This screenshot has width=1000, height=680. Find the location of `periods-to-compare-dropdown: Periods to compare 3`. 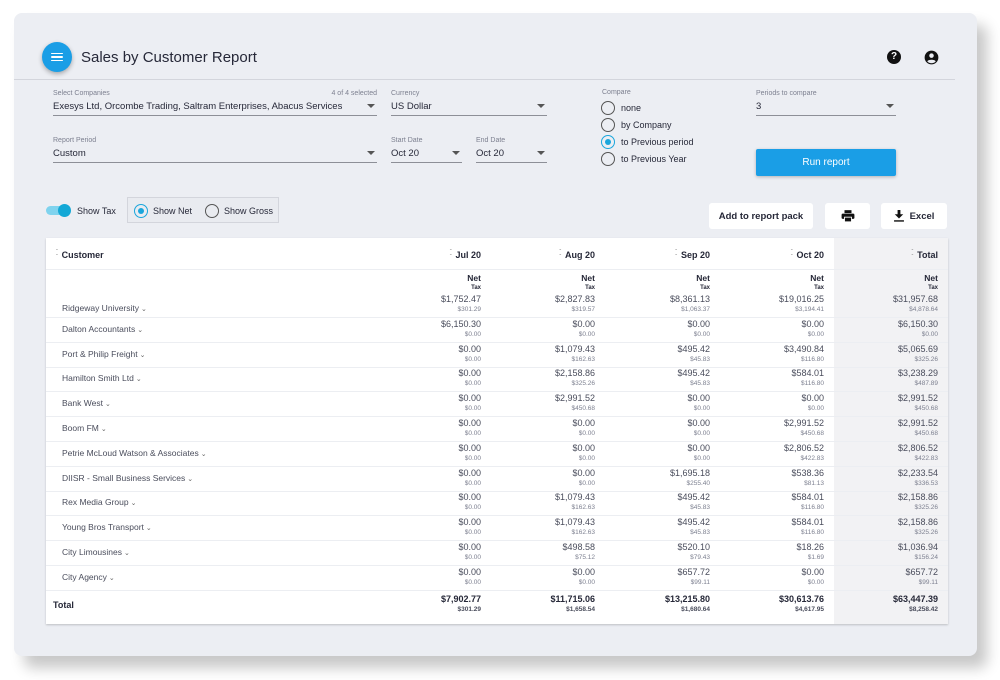

periods-to-compare-dropdown: Periods to compare 3 is located at coordinates (826, 103).